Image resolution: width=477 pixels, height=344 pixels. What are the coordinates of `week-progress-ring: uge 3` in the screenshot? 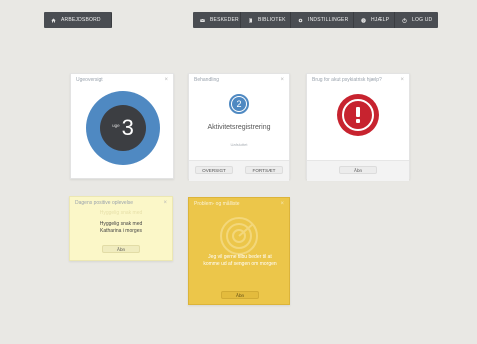 It's located at (123, 128).